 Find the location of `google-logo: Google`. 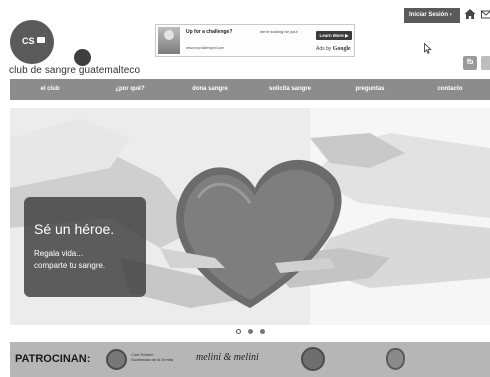

google-logo: Google is located at coordinates (341, 49).